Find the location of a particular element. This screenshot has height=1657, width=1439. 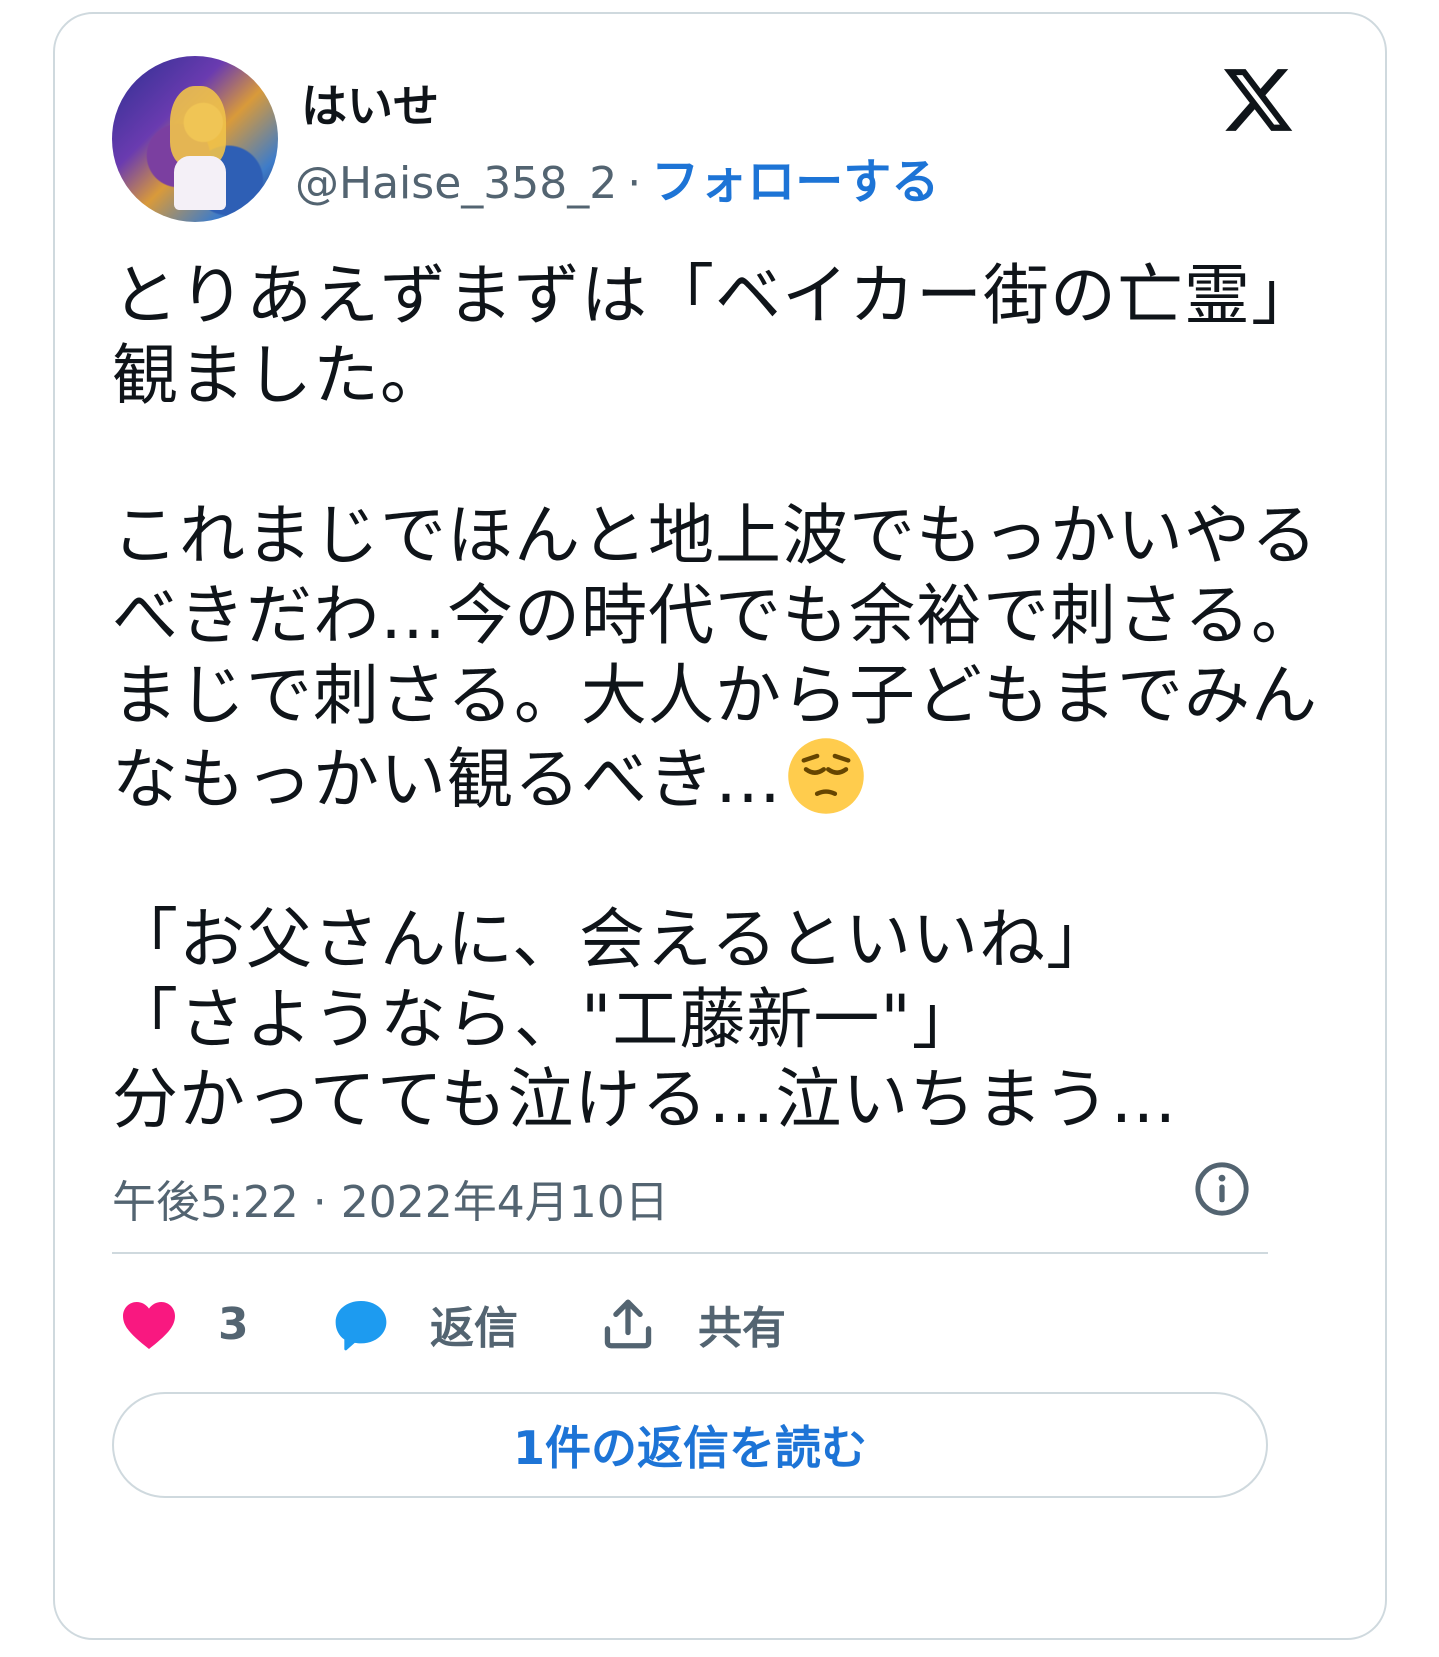

heart-icon is located at coordinates (149, 1326).